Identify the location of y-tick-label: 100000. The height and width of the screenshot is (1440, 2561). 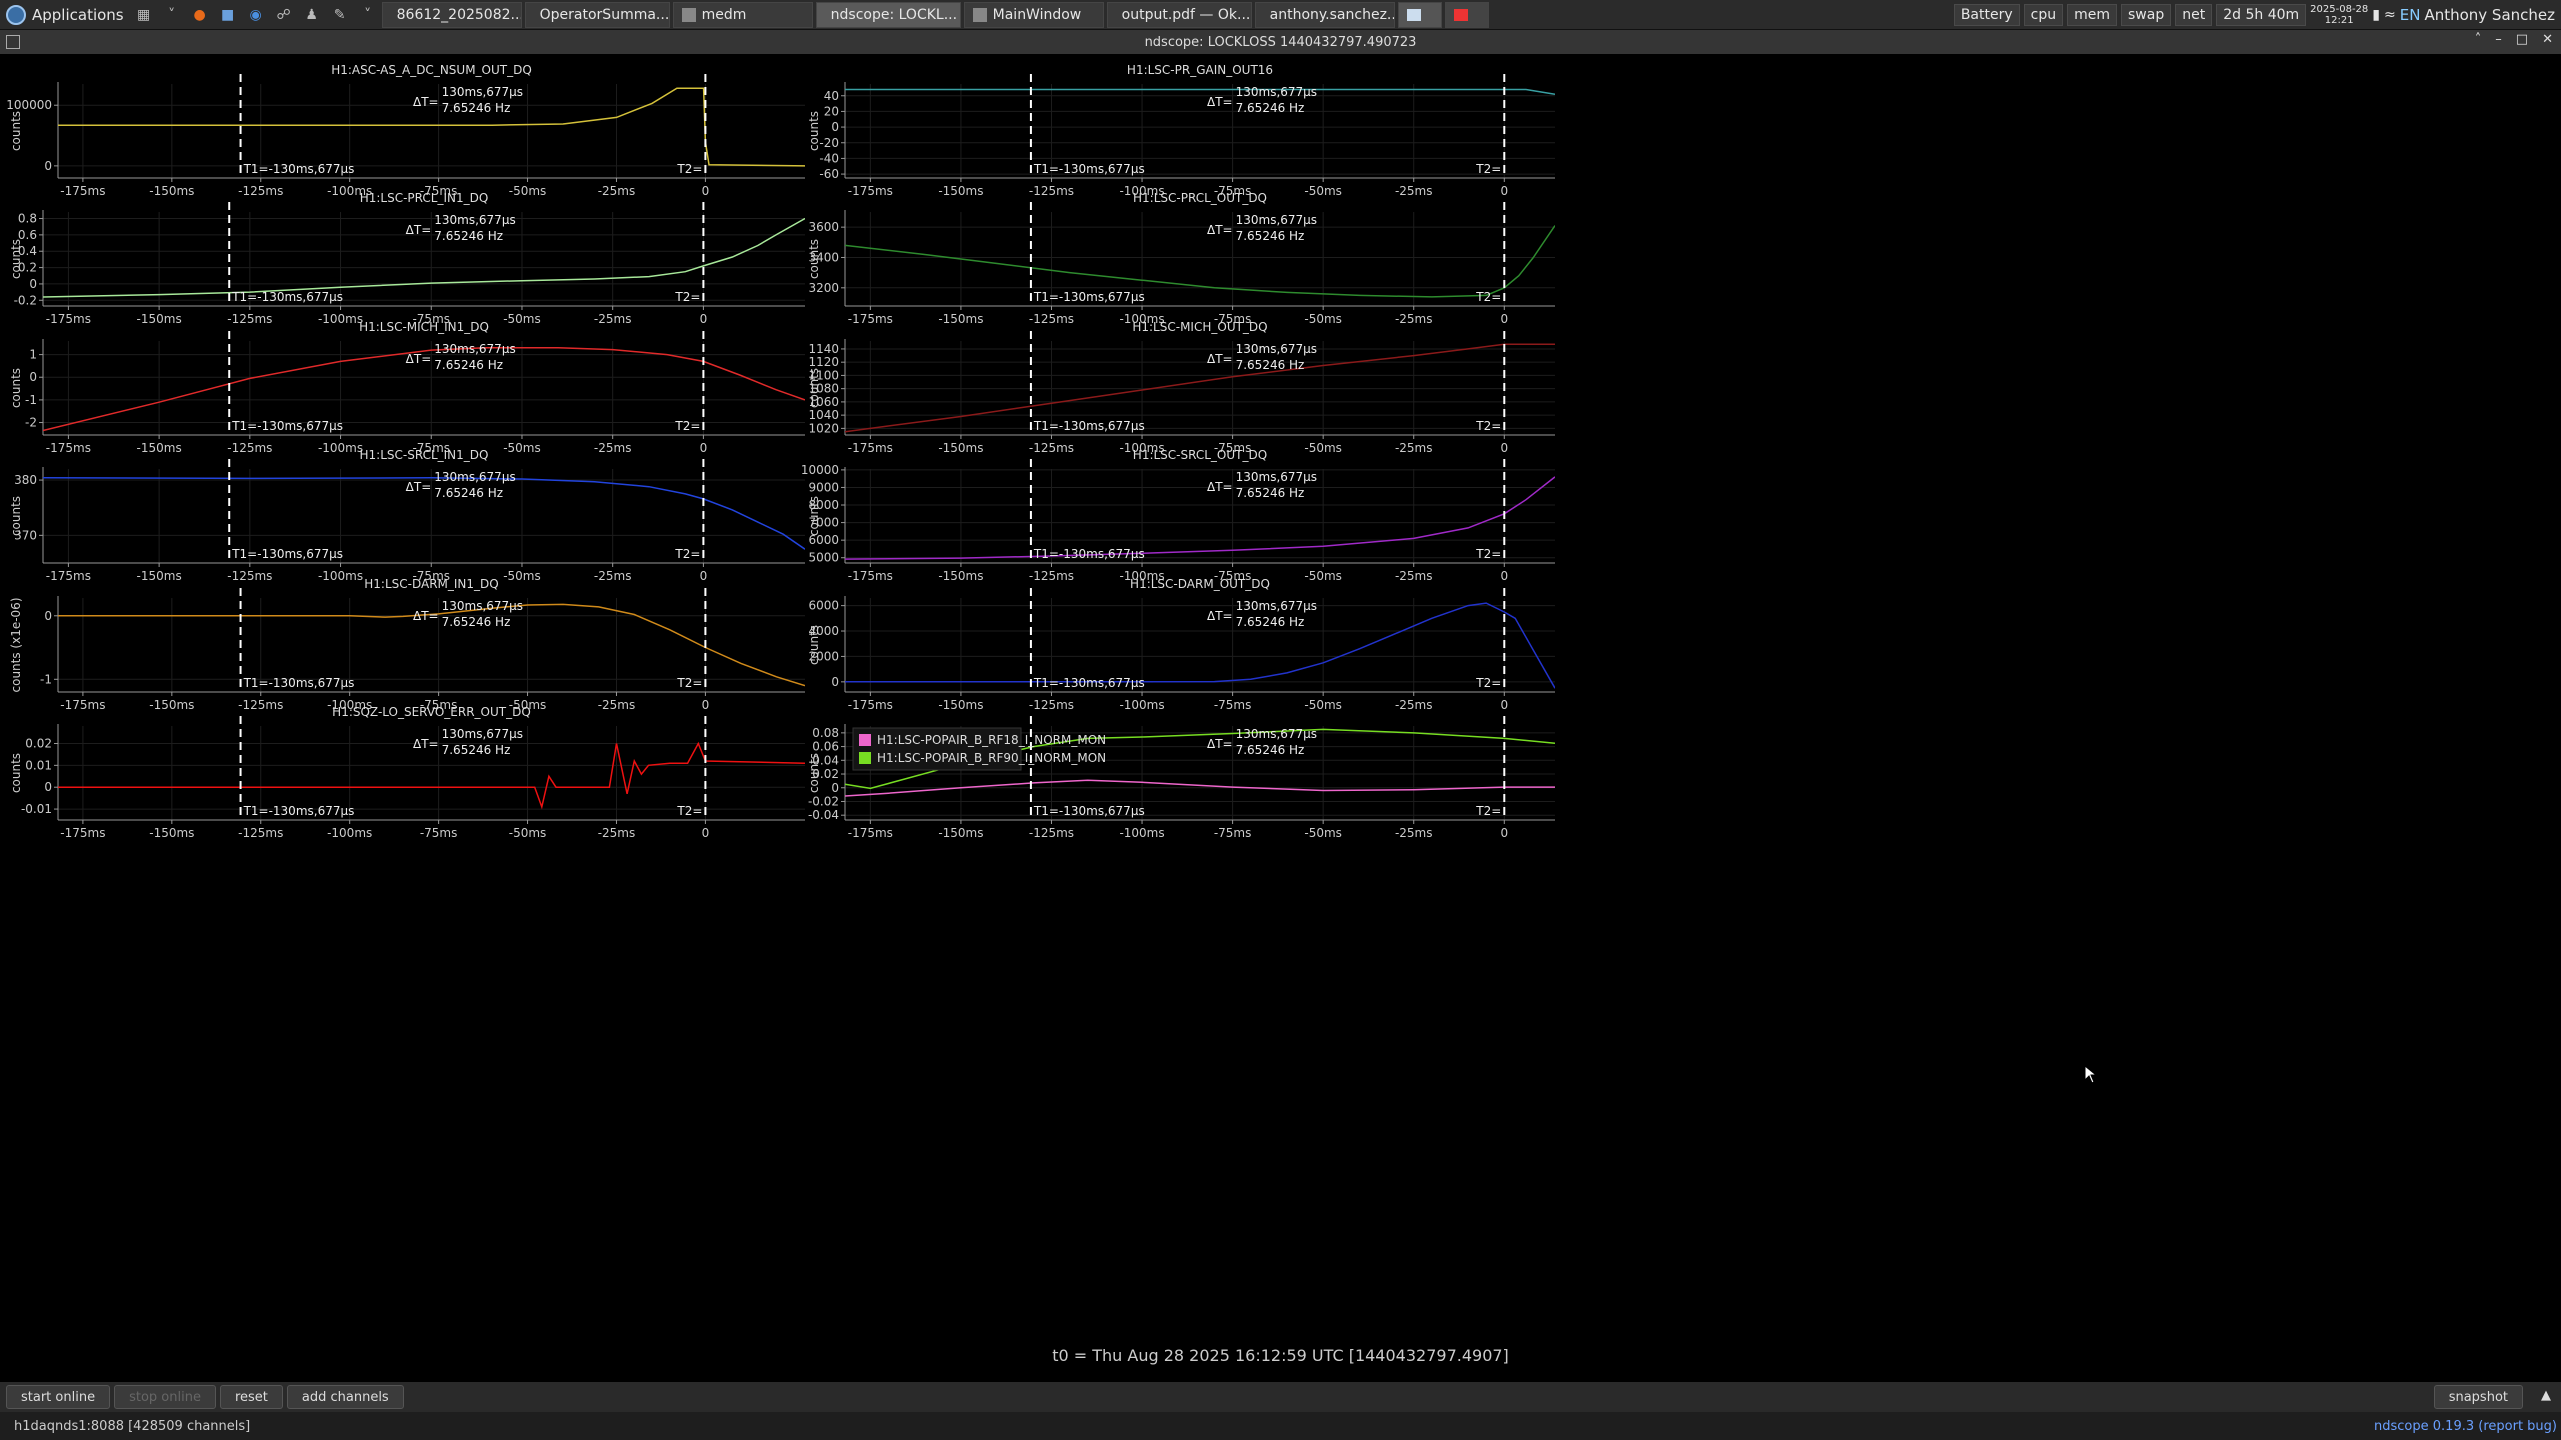
(29, 105).